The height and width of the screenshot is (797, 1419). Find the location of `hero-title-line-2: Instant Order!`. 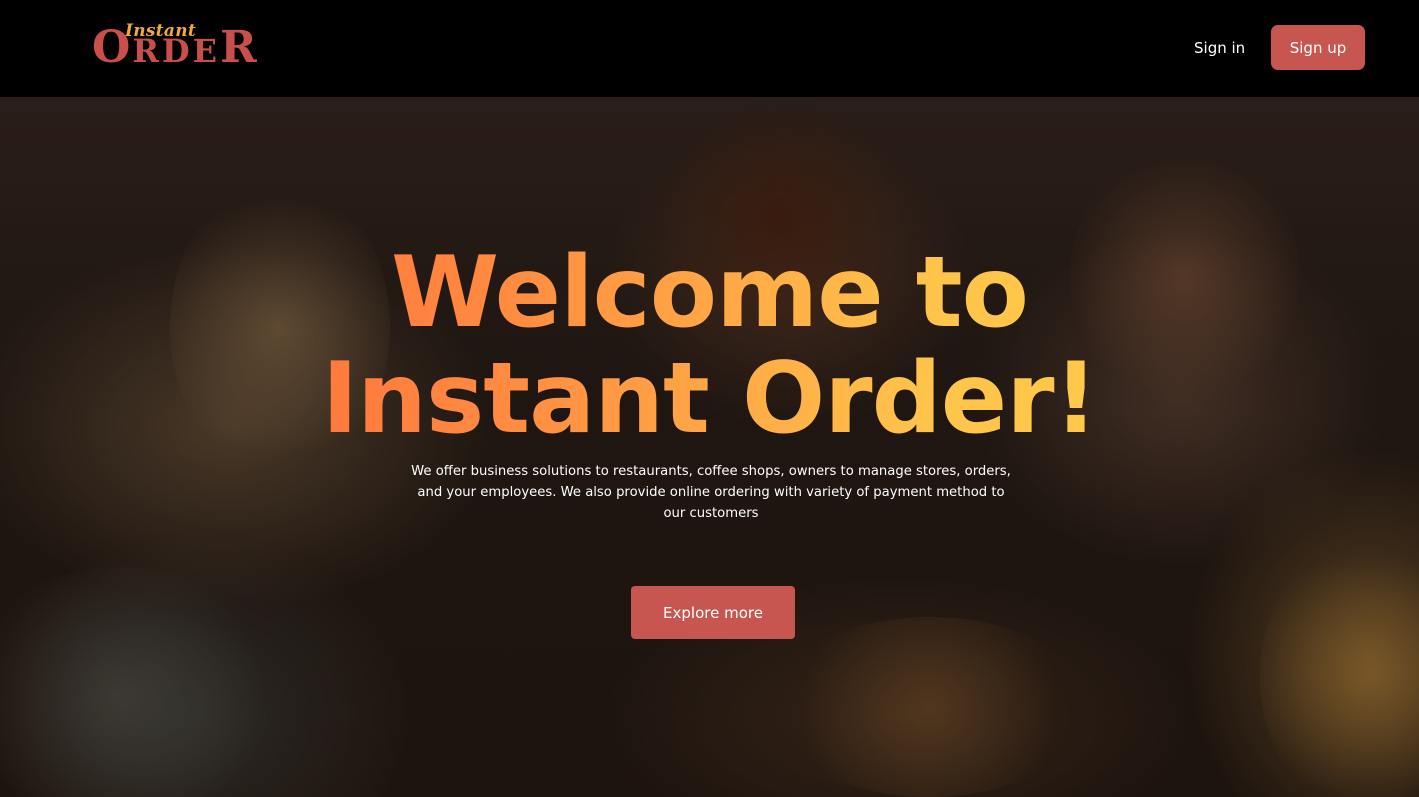

hero-title-line-2: Instant Order! is located at coordinates (709, 399).